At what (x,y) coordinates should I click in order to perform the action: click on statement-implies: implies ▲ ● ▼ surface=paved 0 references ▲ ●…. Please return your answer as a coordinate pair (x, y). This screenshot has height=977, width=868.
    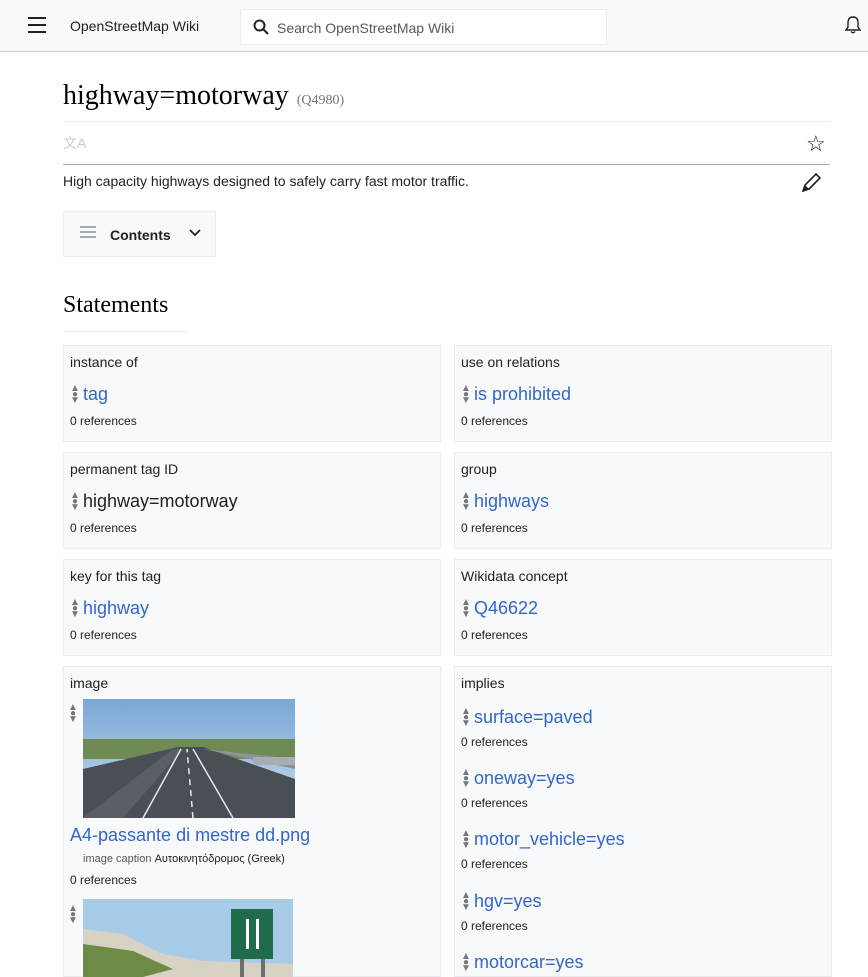
    Looking at the image, I should click on (643, 821).